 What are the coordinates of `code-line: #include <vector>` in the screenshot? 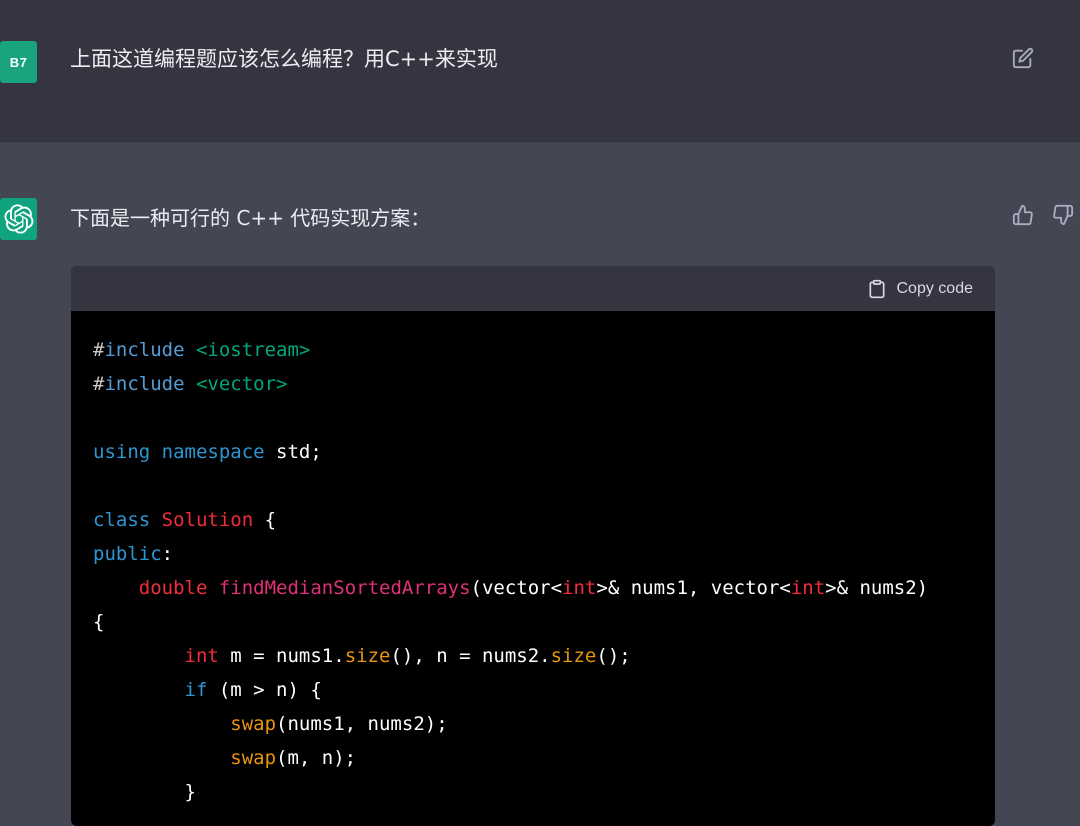 It's located at (544, 384).